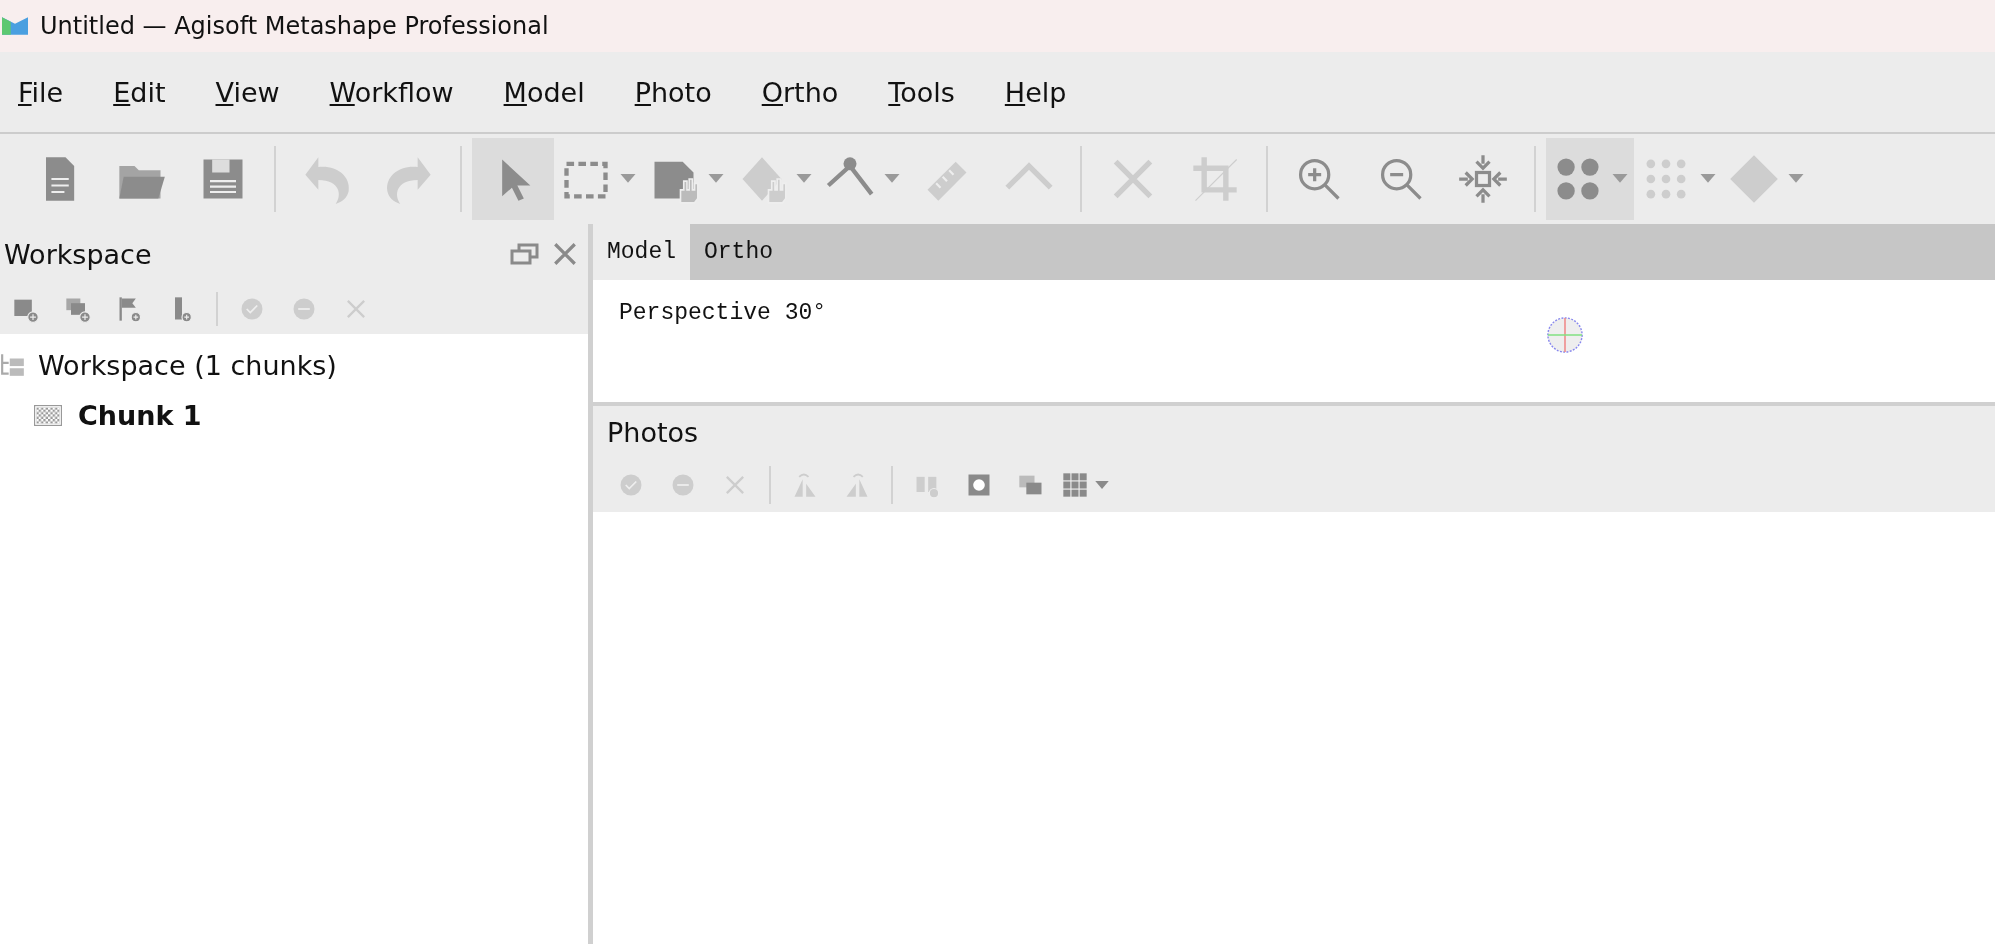 This screenshot has height=944, width=1995. I want to click on view-tab: Ortho, so click(739, 252).